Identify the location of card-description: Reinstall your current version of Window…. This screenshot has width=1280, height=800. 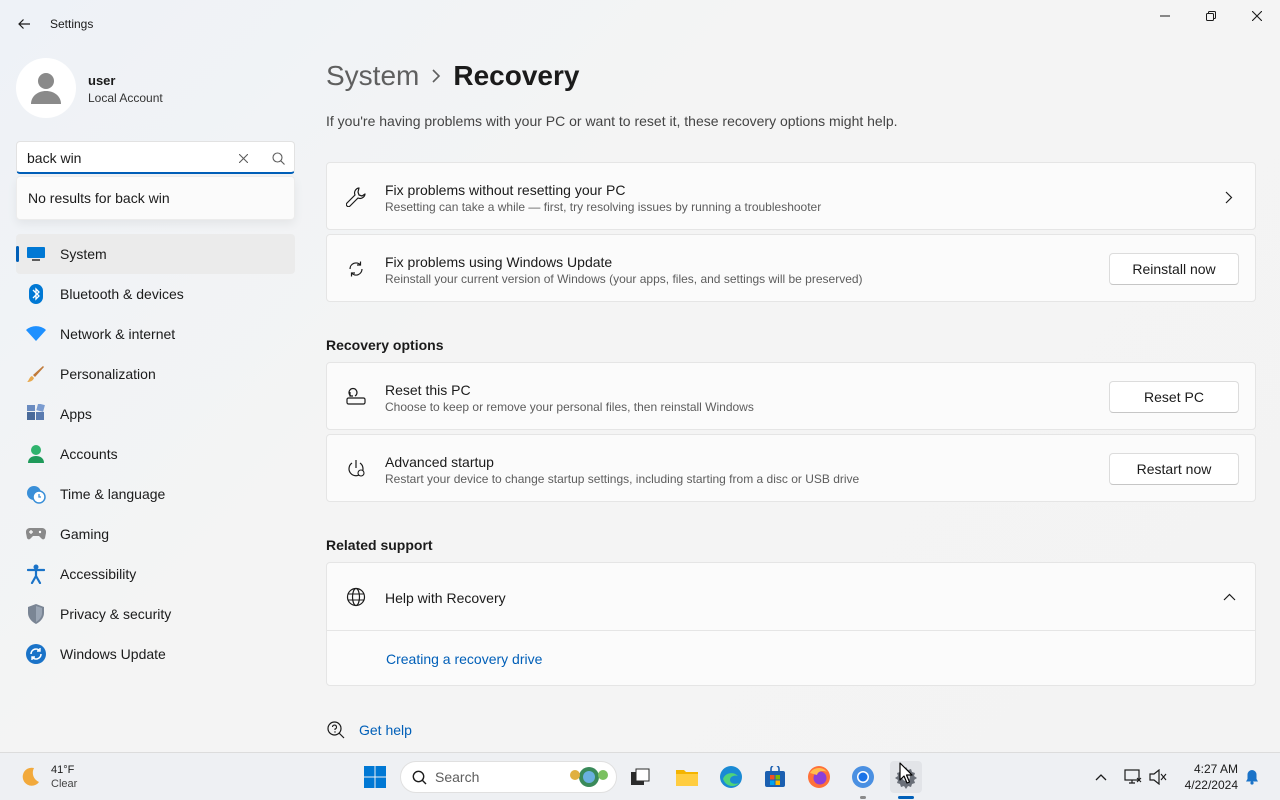
(624, 279).